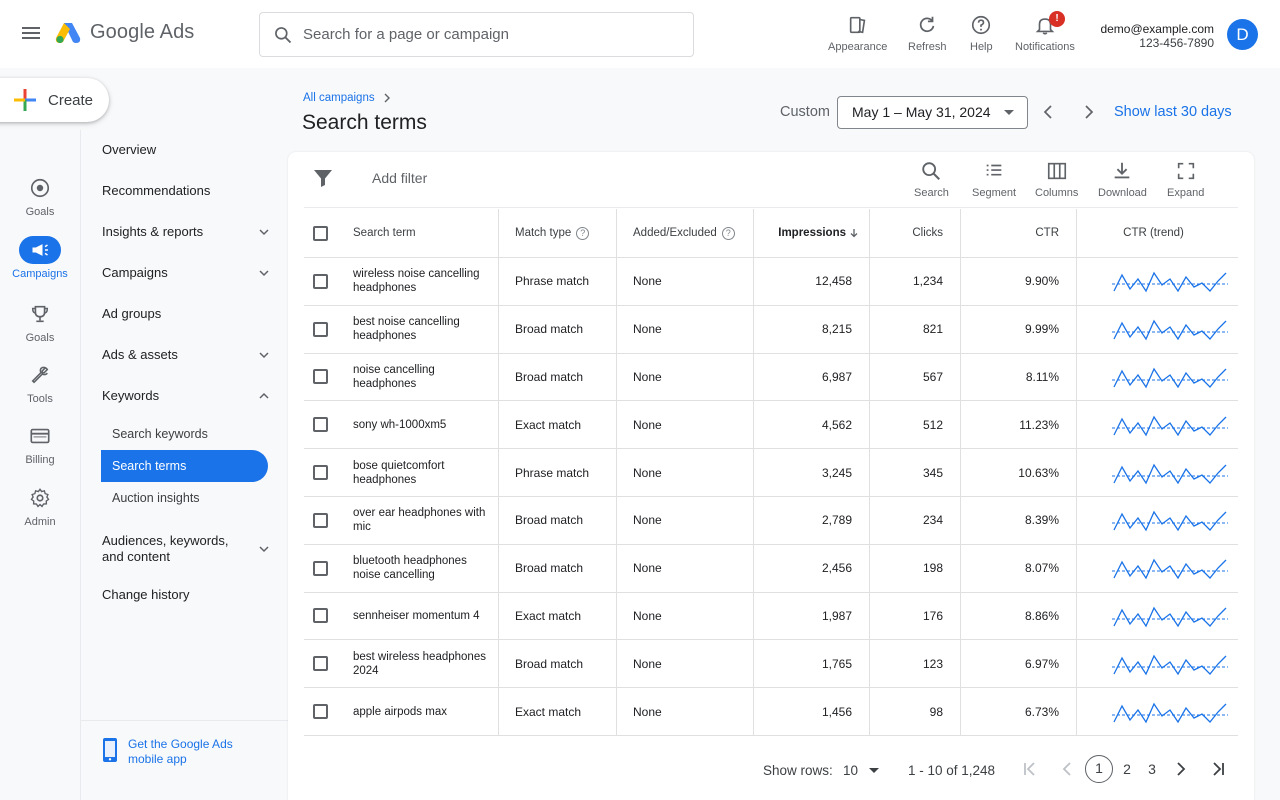 This screenshot has height=800, width=1280. I want to click on col-match-type: Match type?, so click(552, 233).